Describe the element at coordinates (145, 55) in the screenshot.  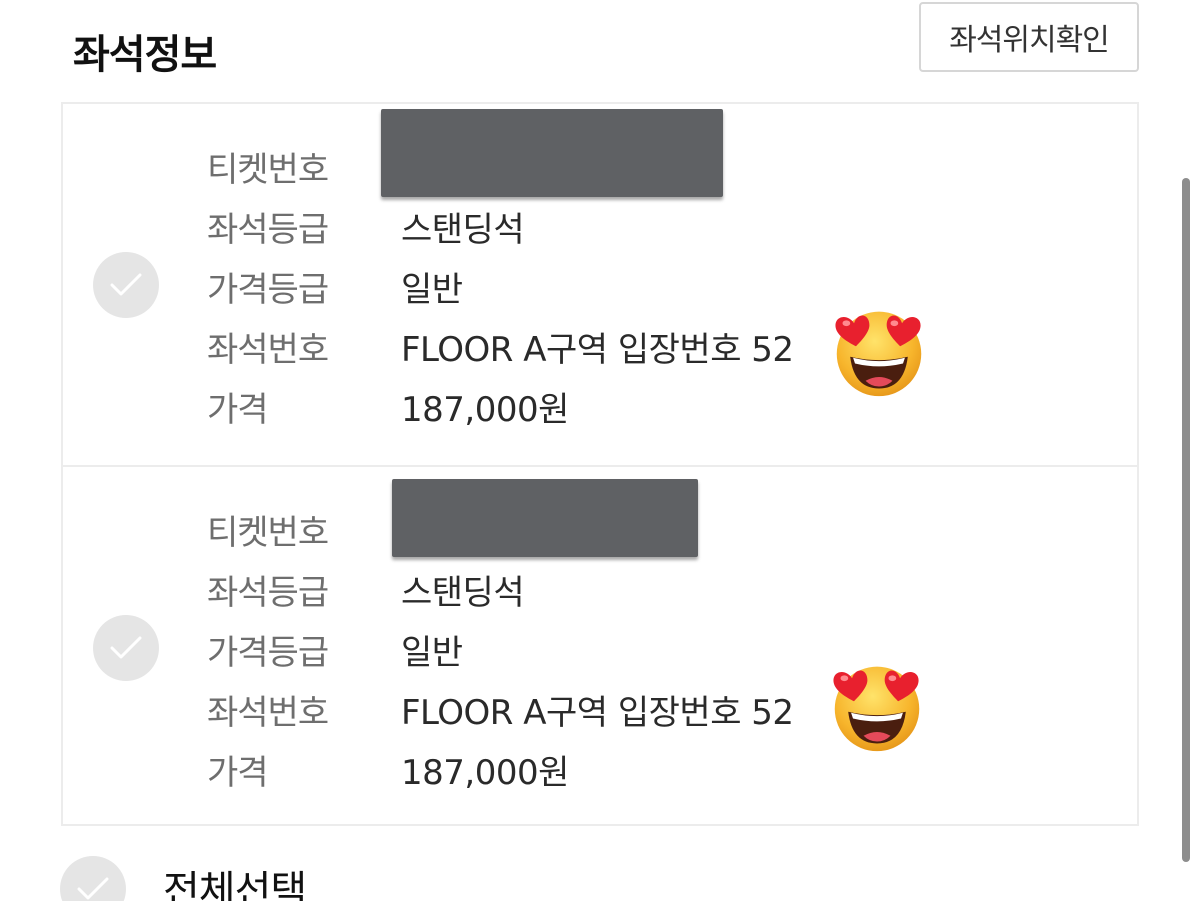
I see `page-title: 좌석정보` at that location.